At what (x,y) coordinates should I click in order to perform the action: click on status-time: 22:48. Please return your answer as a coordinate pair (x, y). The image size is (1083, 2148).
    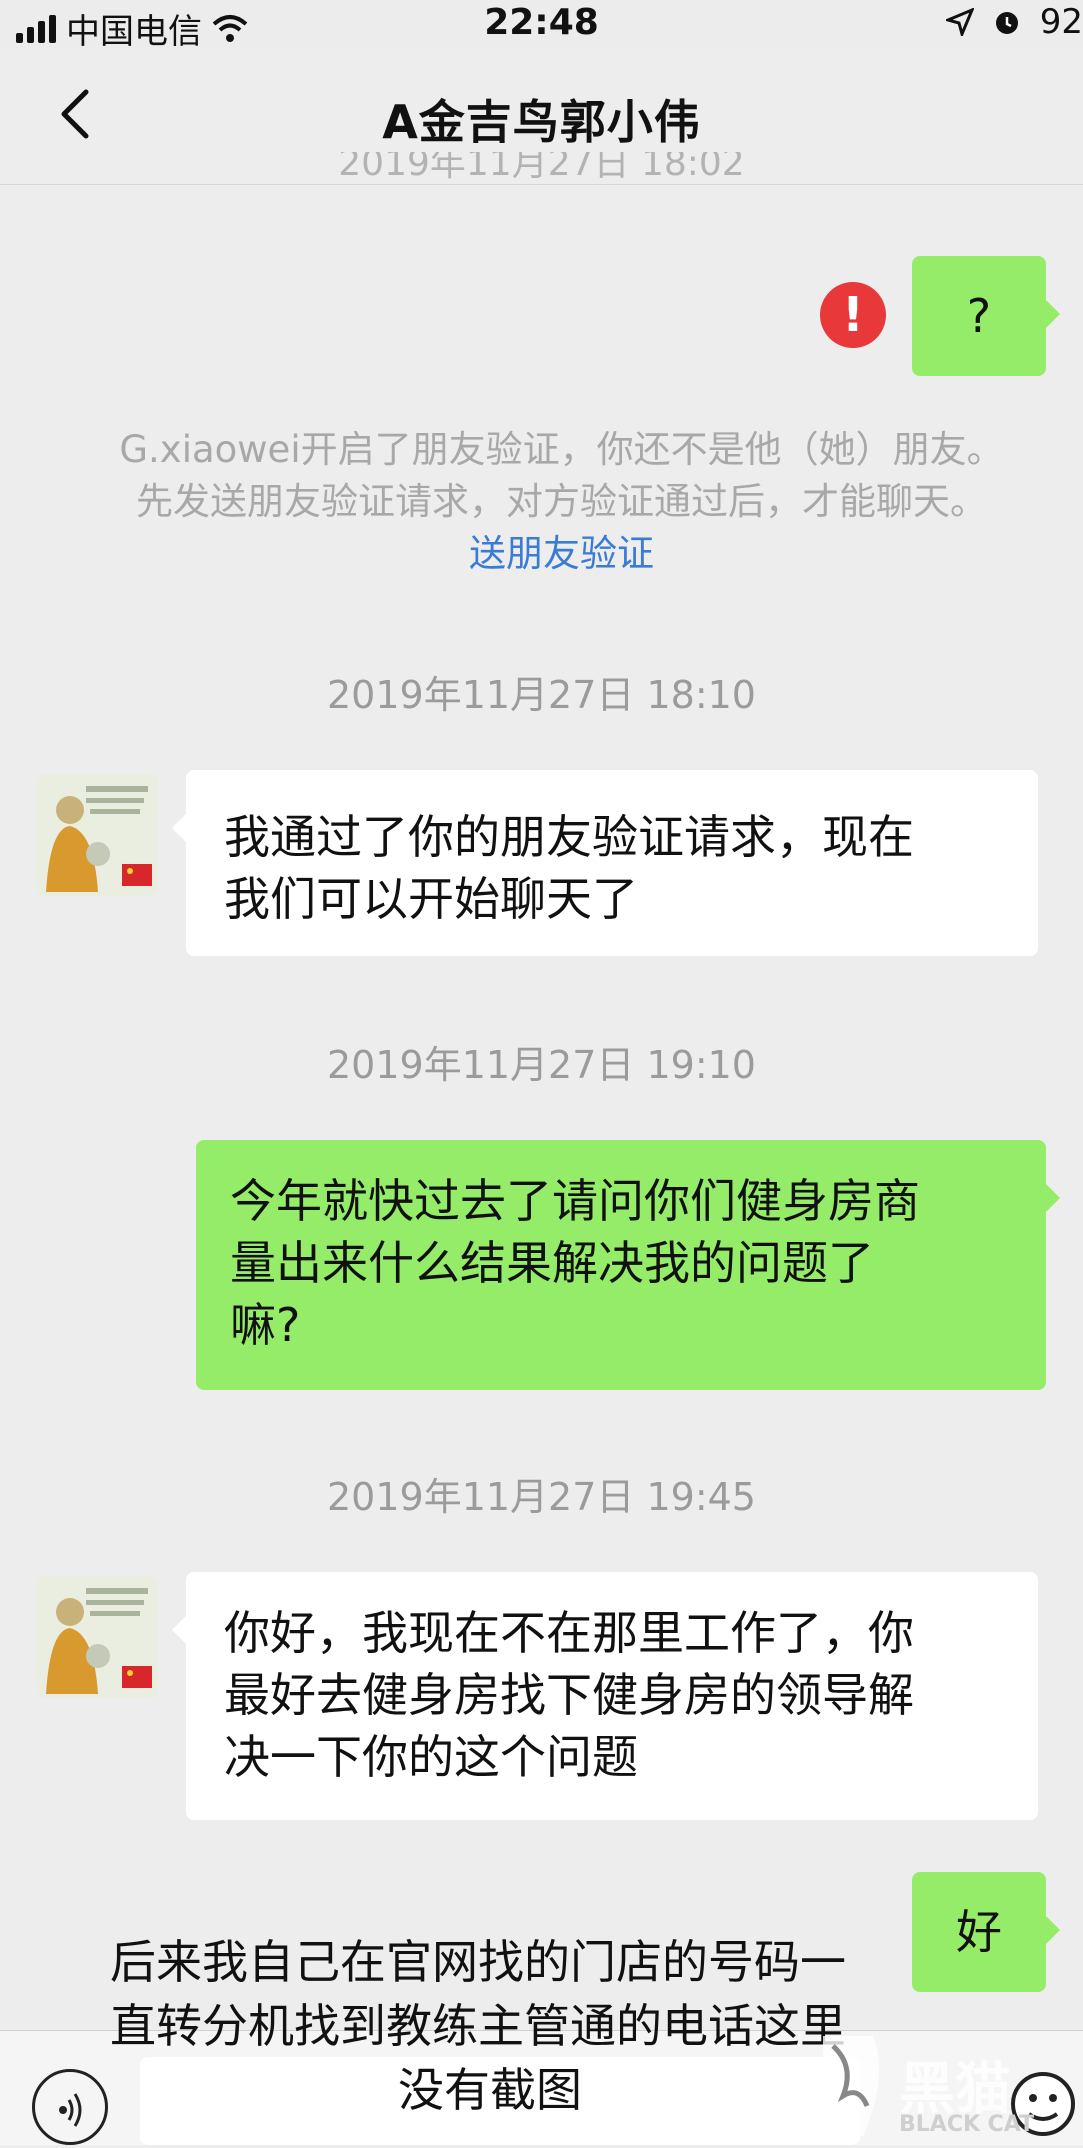
    Looking at the image, I should click on (541, 22).